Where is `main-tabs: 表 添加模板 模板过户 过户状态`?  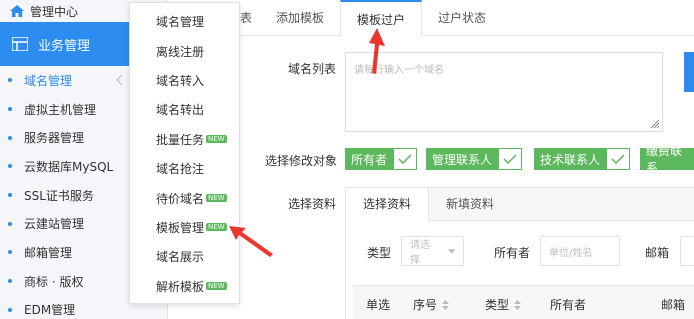
main-tabs: 表 添加模板 模板过户 过户状态 is located at coordinates (431, 18).